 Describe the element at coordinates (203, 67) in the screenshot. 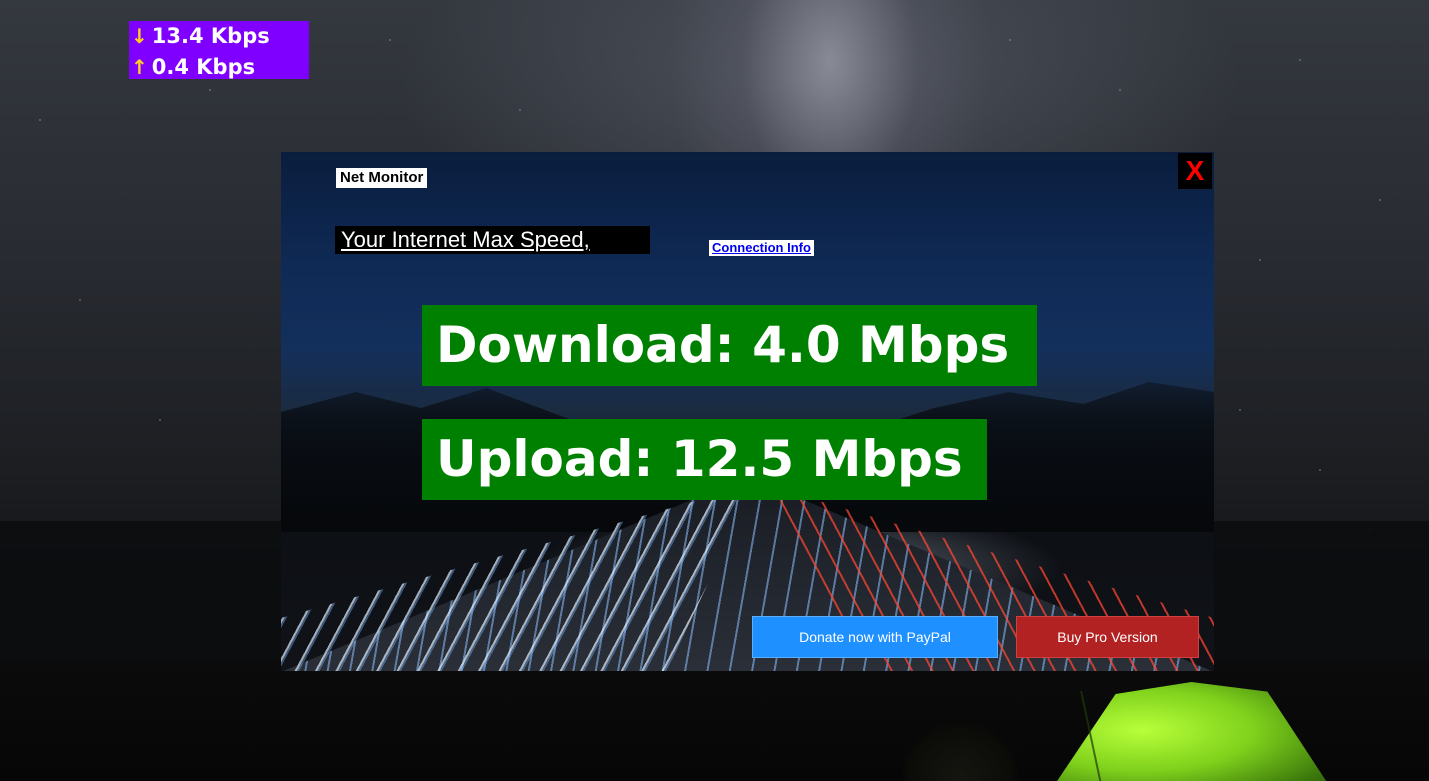

I see `upload-rate-value: 0.4 Kbps` at that location.